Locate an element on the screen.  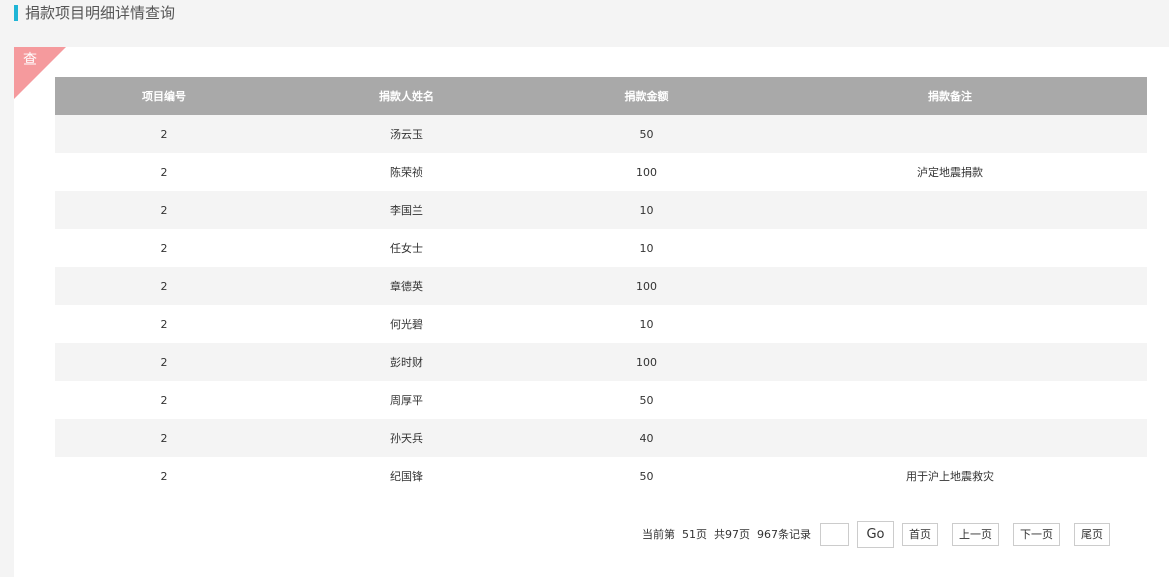
cell-donor-name: 何光碧 is located at coordinates (406, 324).